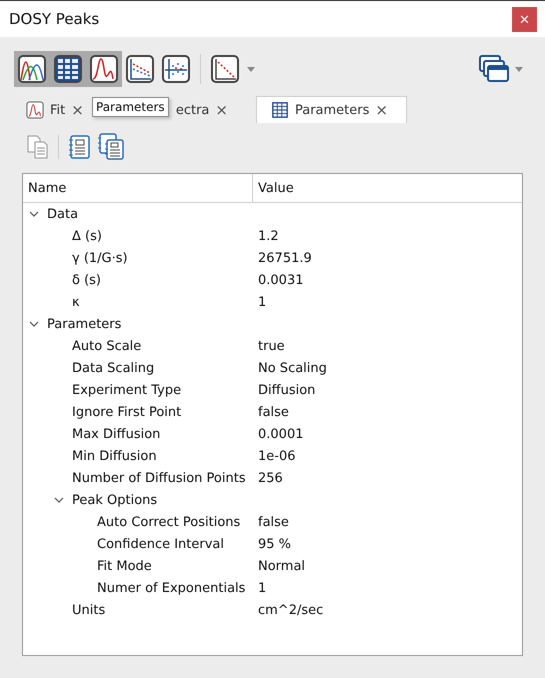 The width and height of the screenshot is (545, 678). What do you see at coordinates (287, 390) in the screenshot?
I see `property-value: Diffusion` at bounding box center [287, 390].